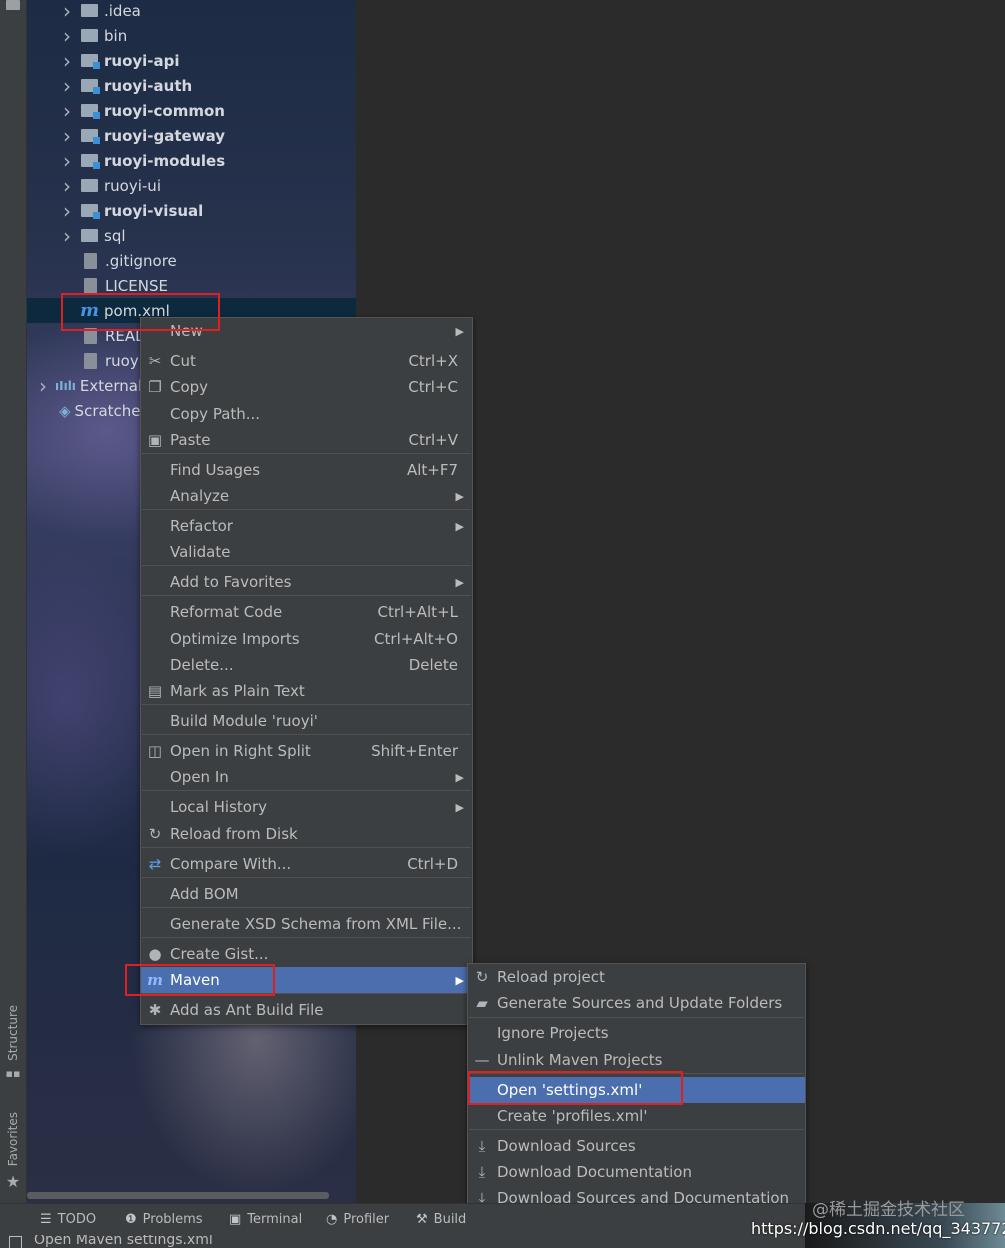  What do you see at coordinates (201, 526) in the screenshot?
I see `menu-item-label: Refactor` at bounding box center [201, 526].